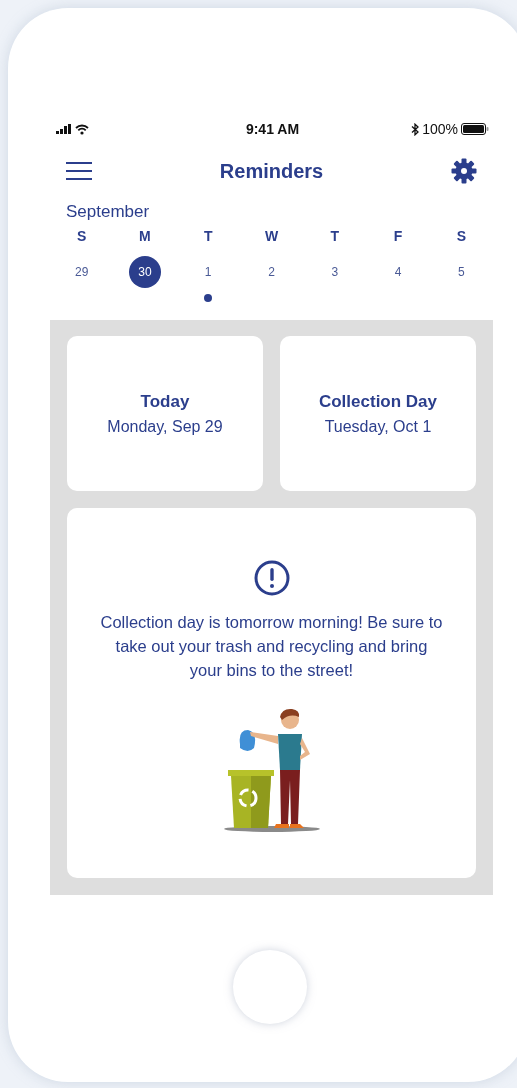  Describe the element at coordinates (144, 272) in the screenshot. I see `calendar-day: 30` at that location.